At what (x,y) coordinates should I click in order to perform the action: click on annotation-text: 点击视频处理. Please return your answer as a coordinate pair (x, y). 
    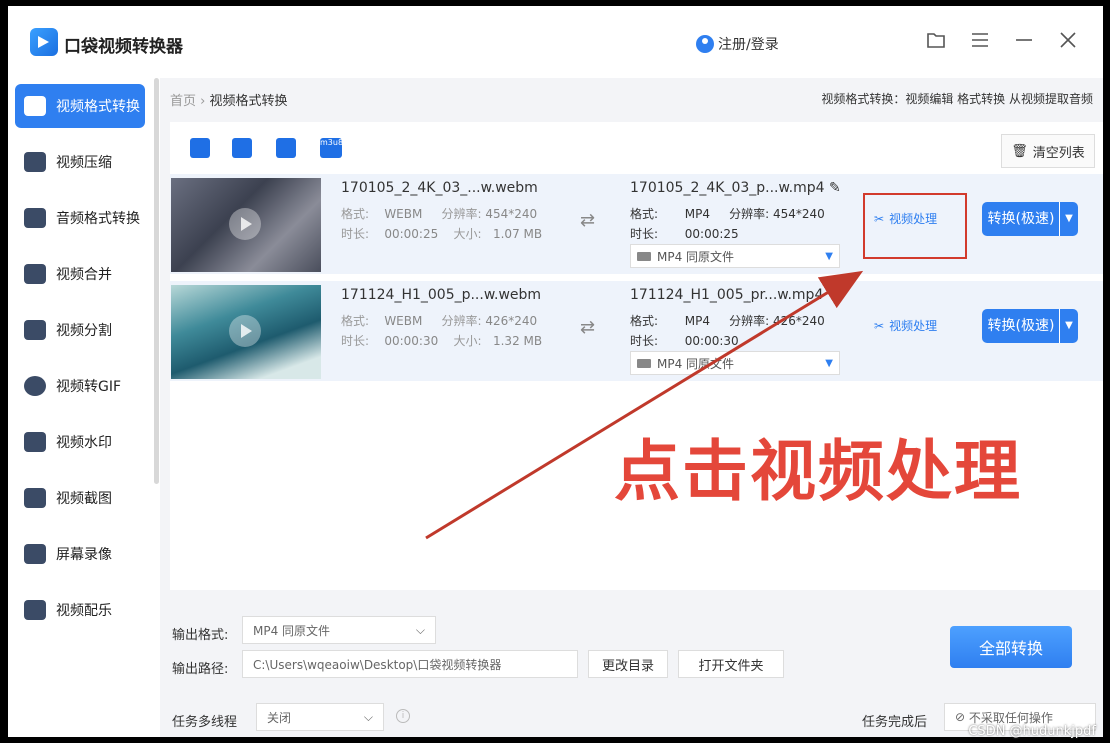
    Looking at the image, I should click on (818, 471).